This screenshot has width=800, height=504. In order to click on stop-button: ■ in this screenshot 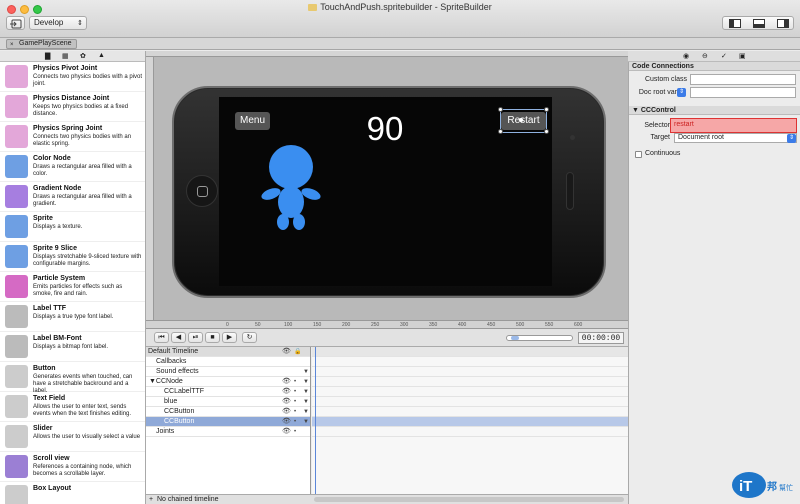, I will do `click(212, 337)`.